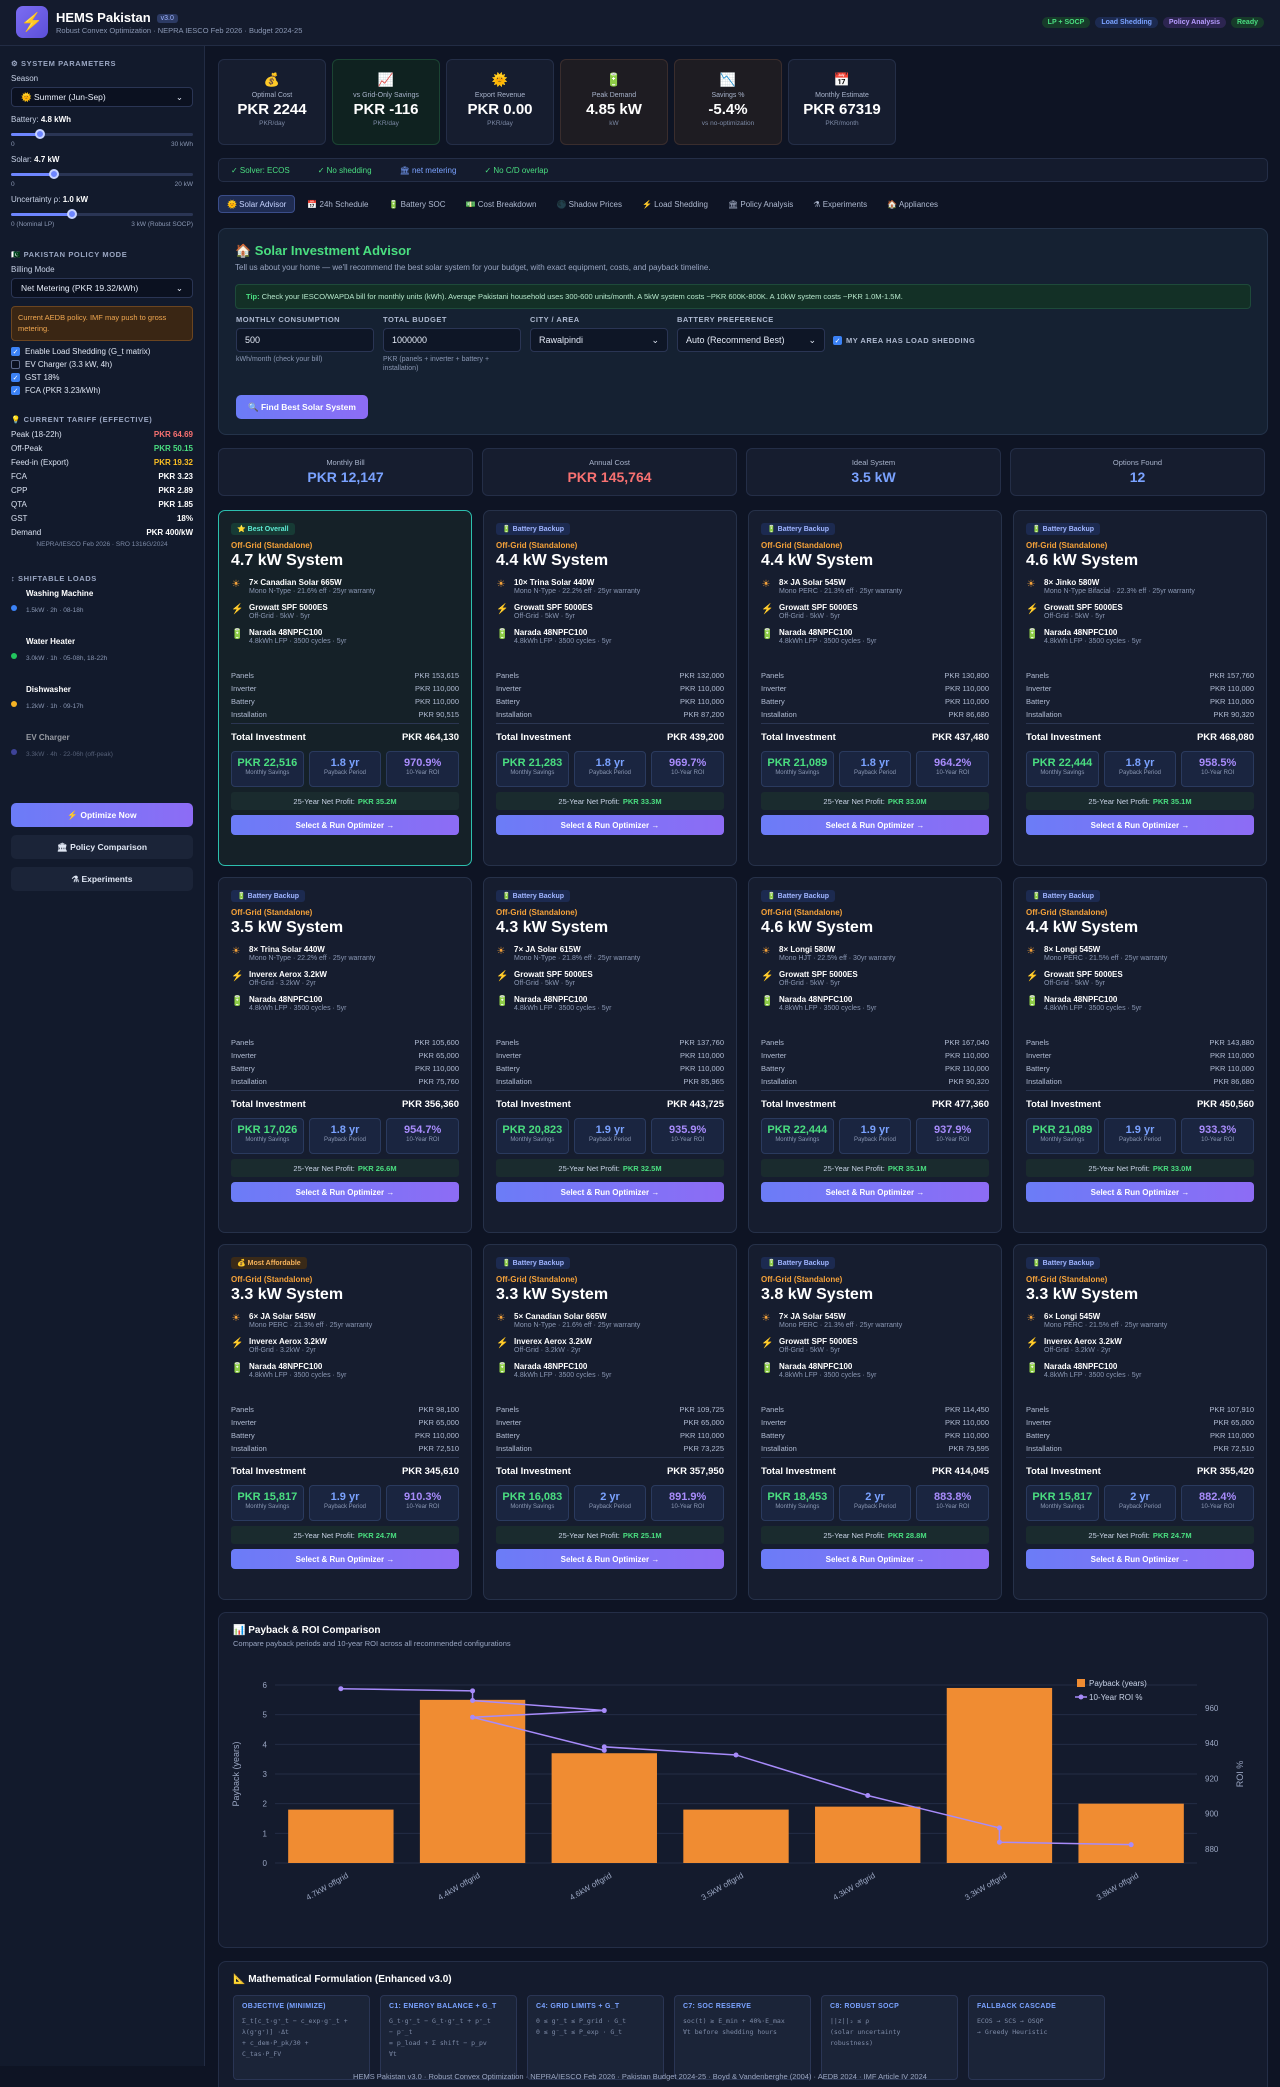 The height and width of the screenshot is (2087, 1280). Describe the element at coordinates (1038, 1068) in the screenshot. I see `cost-label: Battery` at that location.